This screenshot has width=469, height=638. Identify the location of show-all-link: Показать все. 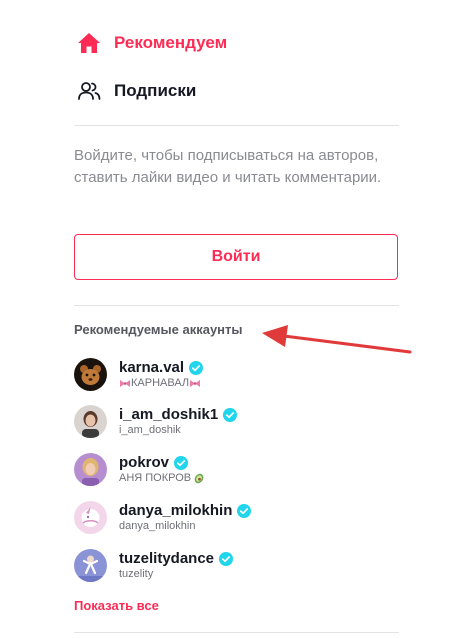
(116, 605).